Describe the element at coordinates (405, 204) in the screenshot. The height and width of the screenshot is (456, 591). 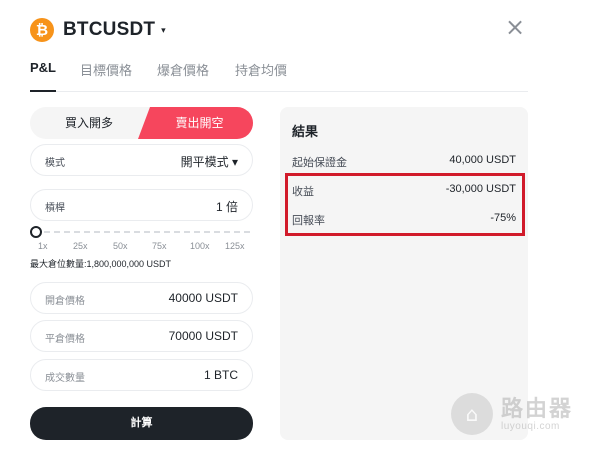
I see `highlight-box` at that location.